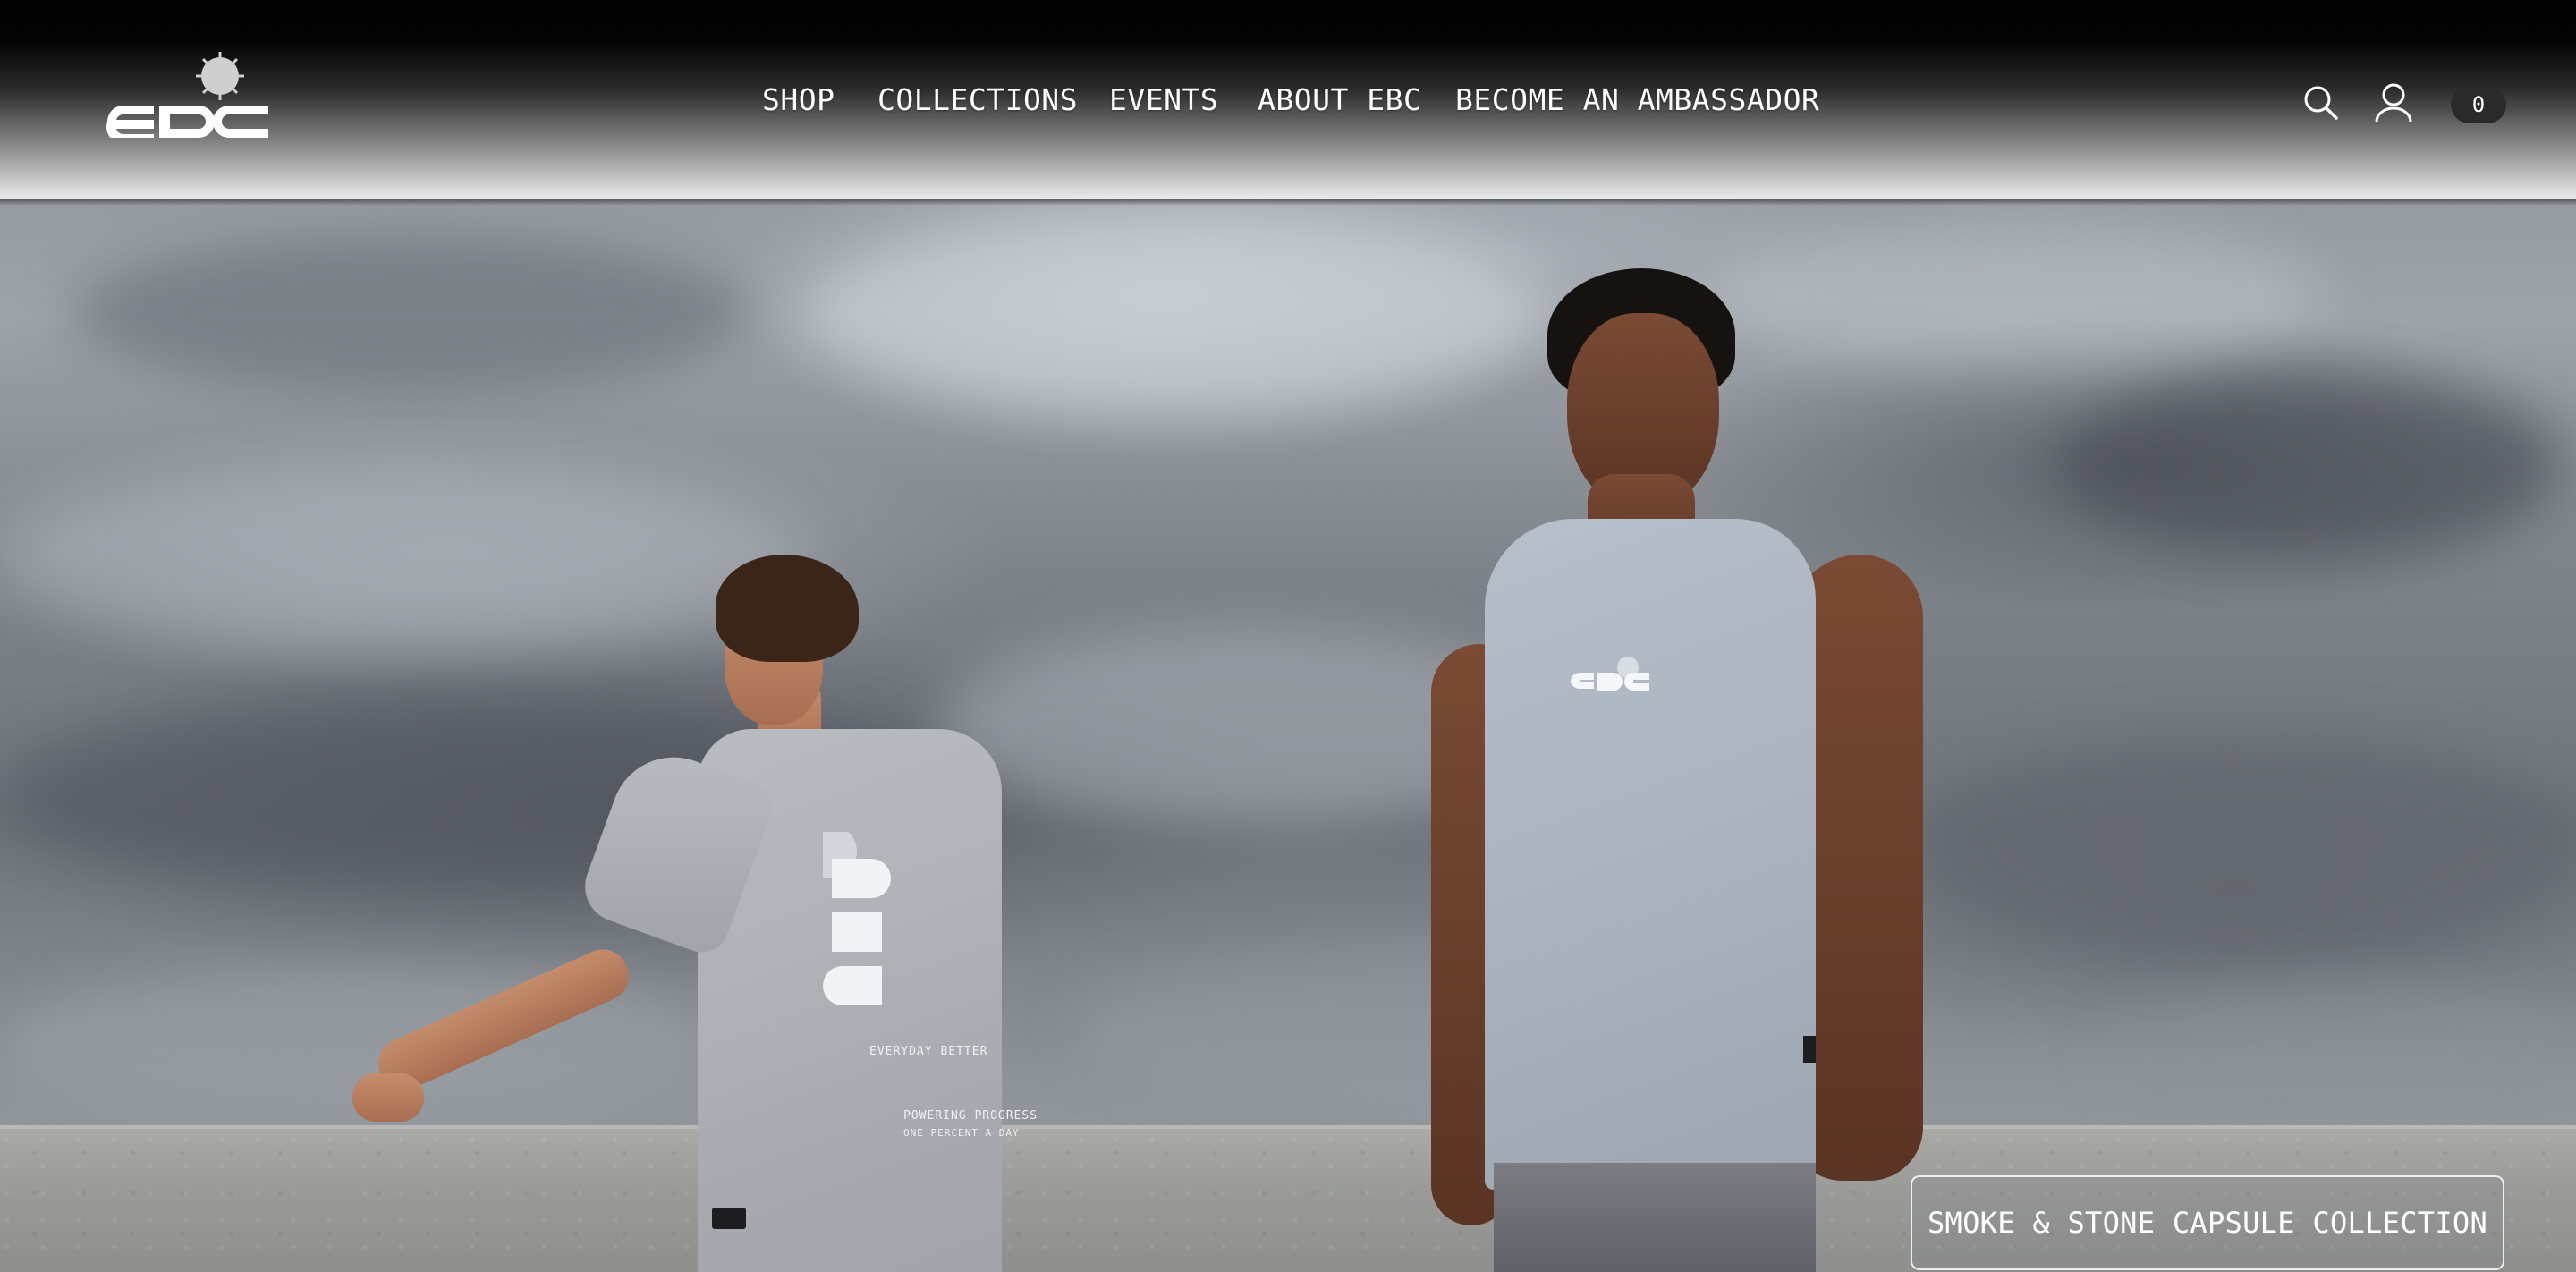 The image size is (2576, 1272). I want to click on capsule-collection-button: SMOKE & STONE CAPSULE COLLECTION, so click(2207, 1222).